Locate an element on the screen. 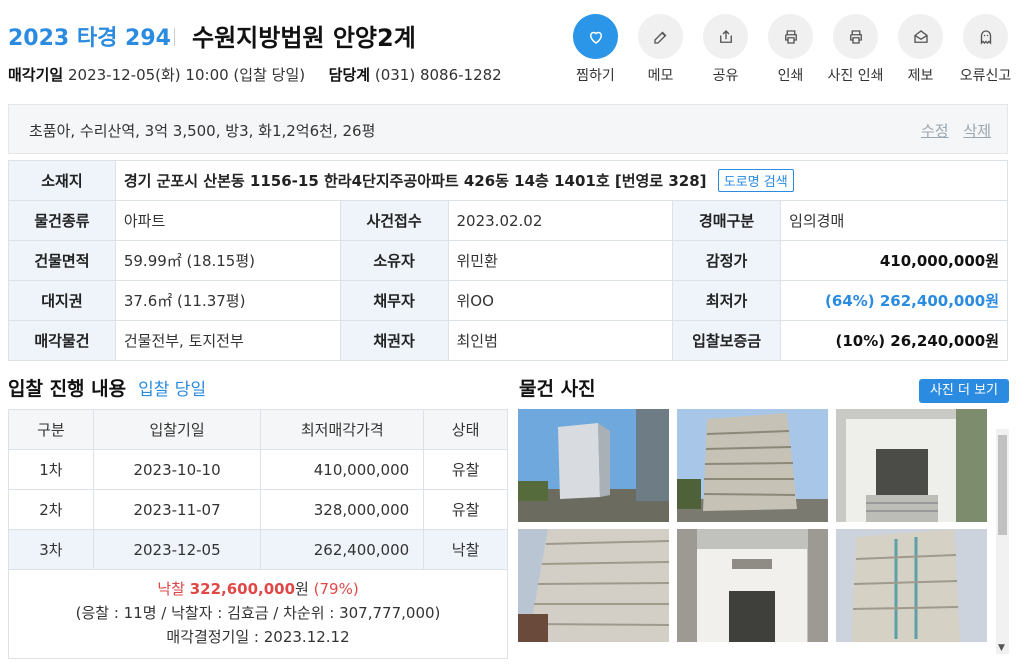  print-label: 인쇄 is located at coordinates (790, 76).